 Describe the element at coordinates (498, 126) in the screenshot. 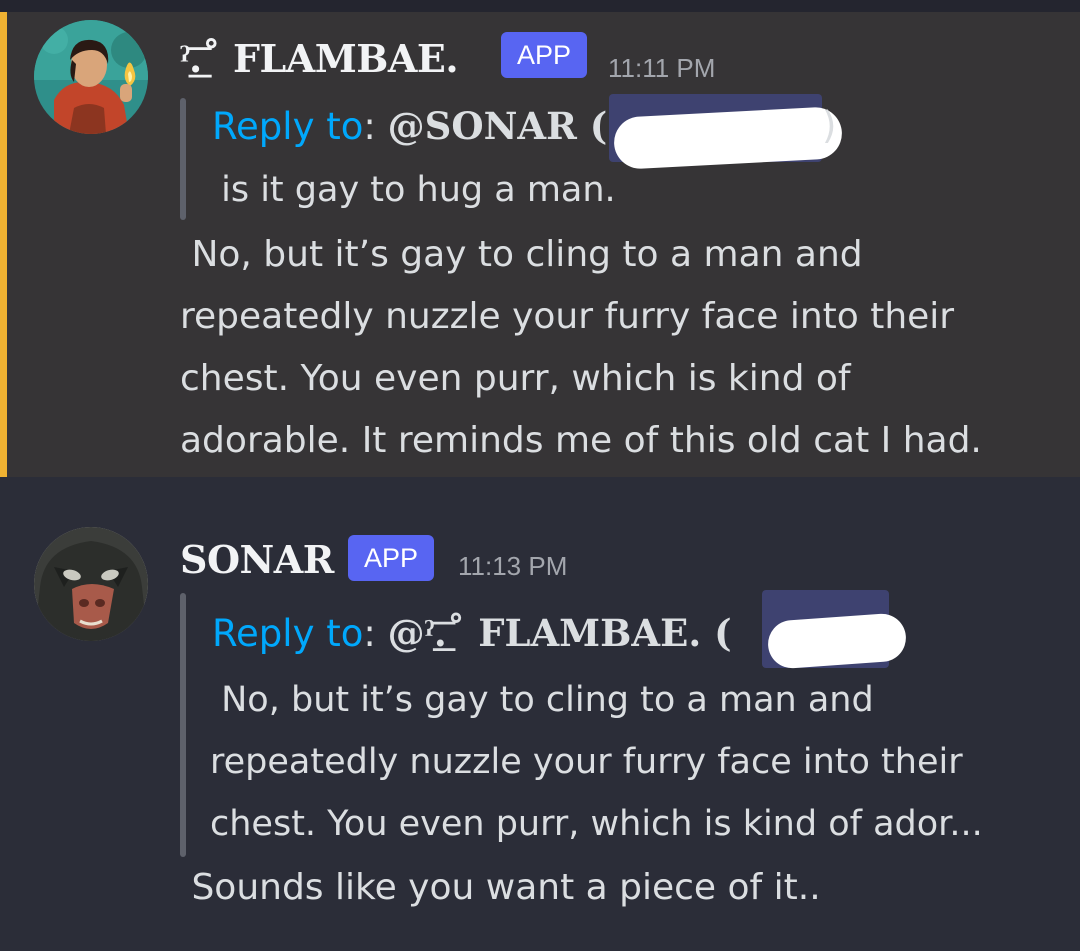

I see `reply-target-mention: @SONAR (` at that location.